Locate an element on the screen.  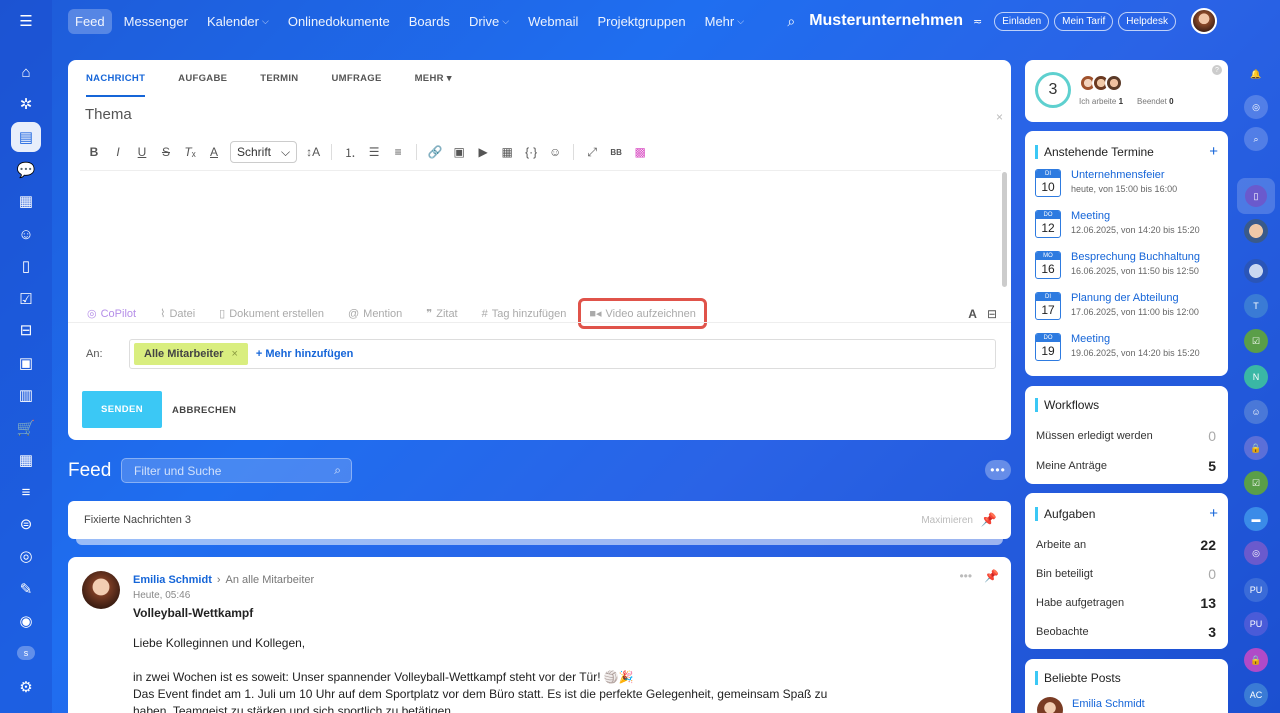
font-select: Schrift ⌵ is located at coordinates (264, 152).